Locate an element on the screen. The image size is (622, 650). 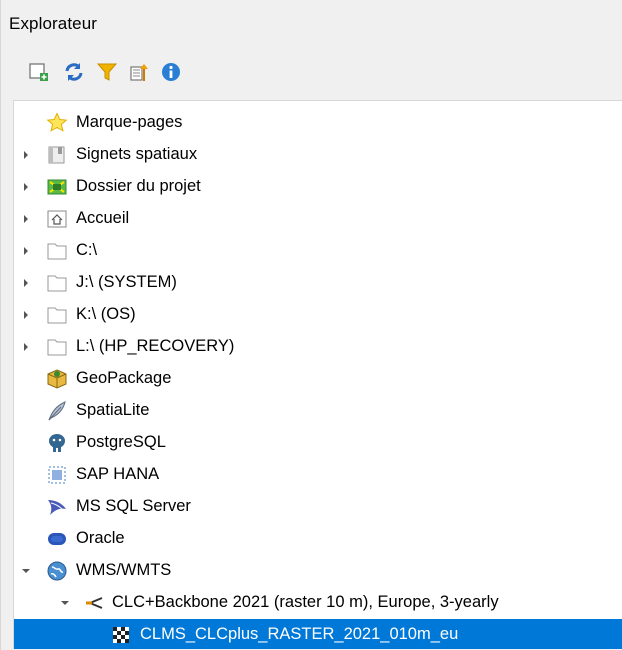
tree-item-drive-k: K:\ (OS) is located at coordinates (318, 315).